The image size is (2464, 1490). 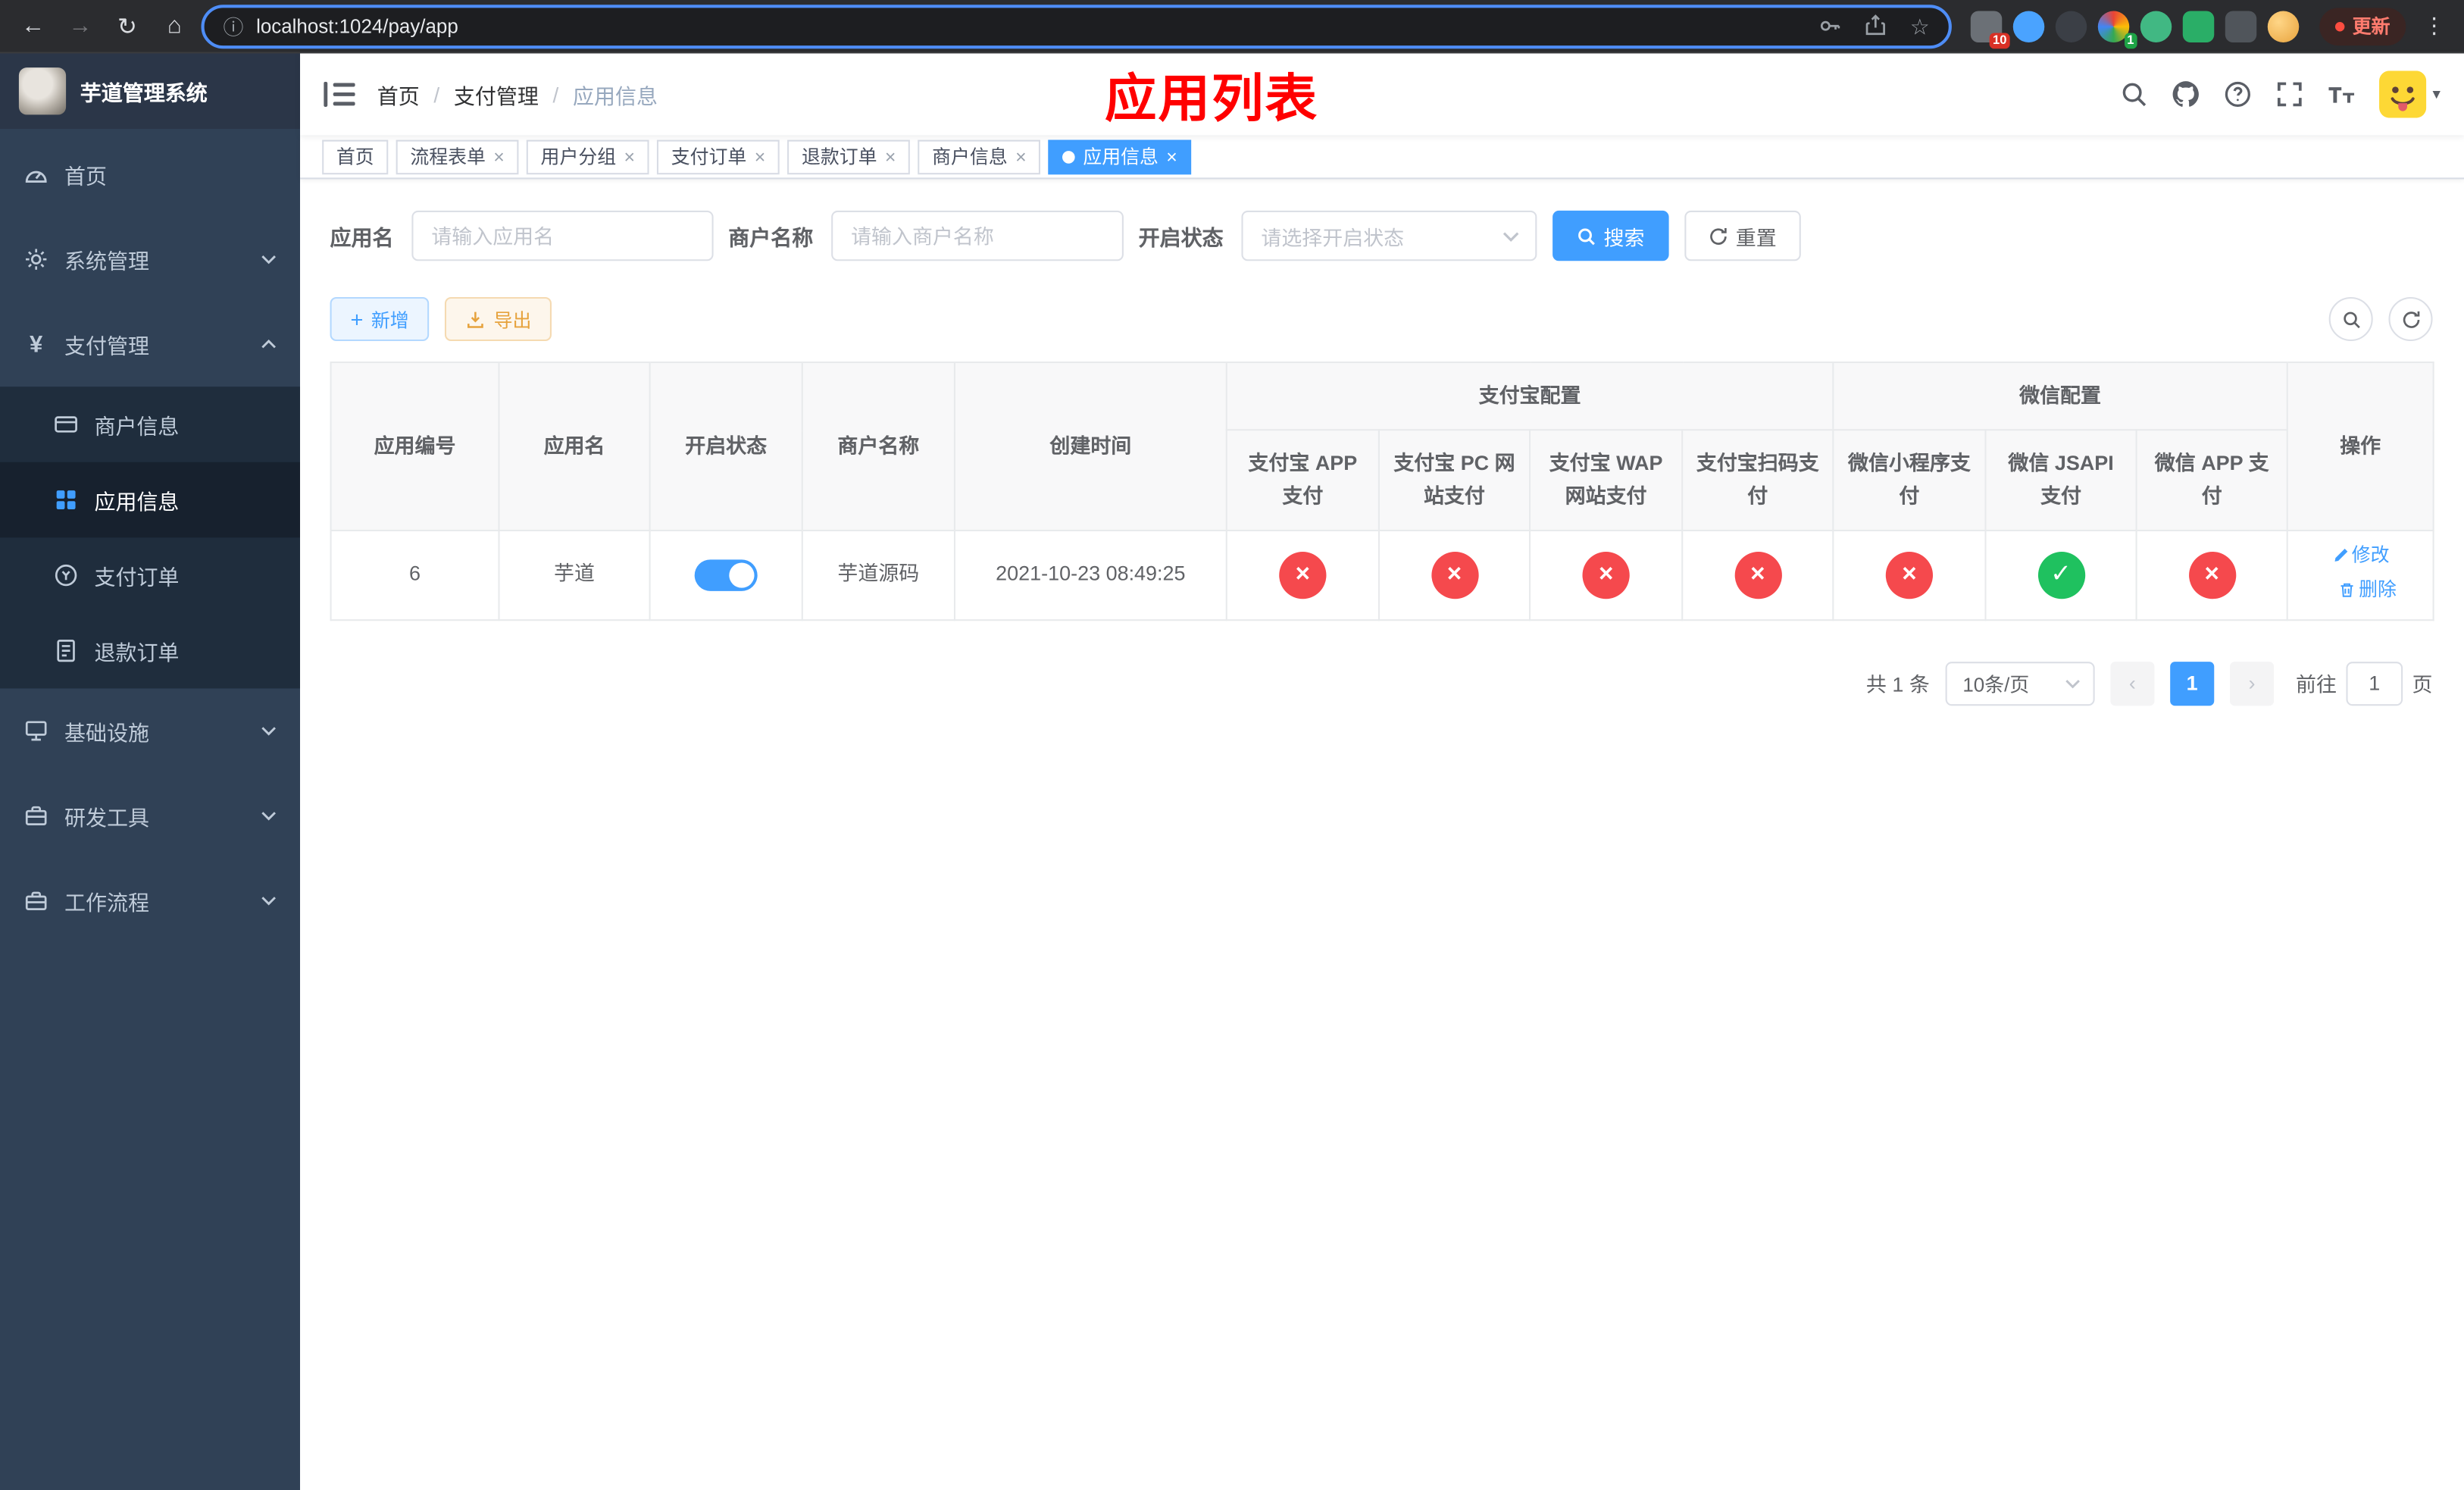 I want to click on app-title: 芋道管理系统, so click(x=144, y=93).